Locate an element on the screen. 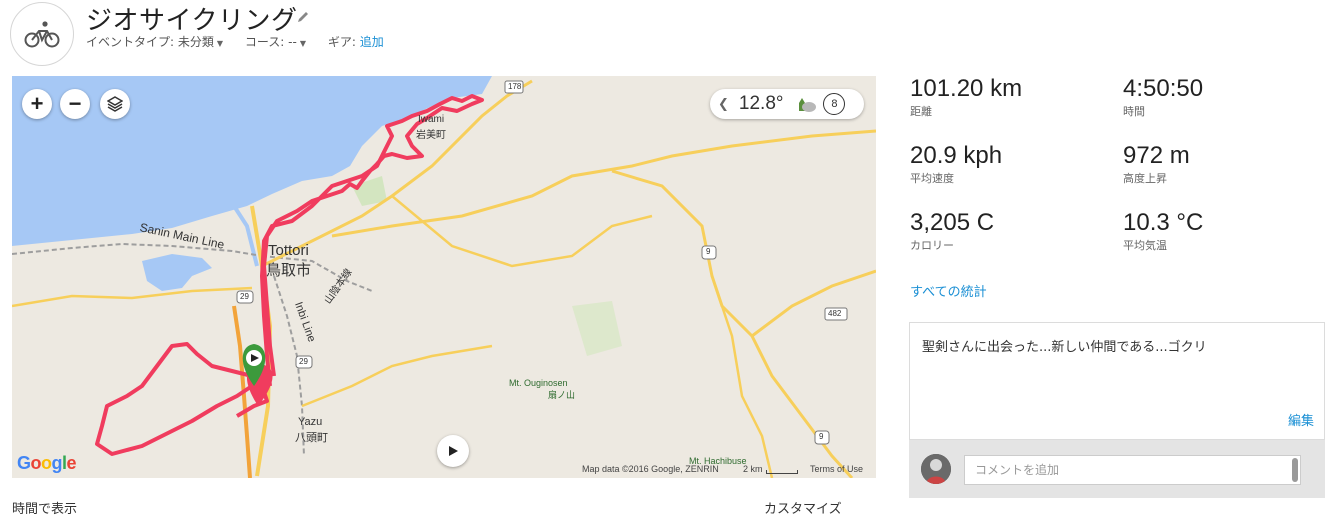 This screenshot has width=1333, height=517. weather-temperature: 12.8° is located at coordinates (761, 103).